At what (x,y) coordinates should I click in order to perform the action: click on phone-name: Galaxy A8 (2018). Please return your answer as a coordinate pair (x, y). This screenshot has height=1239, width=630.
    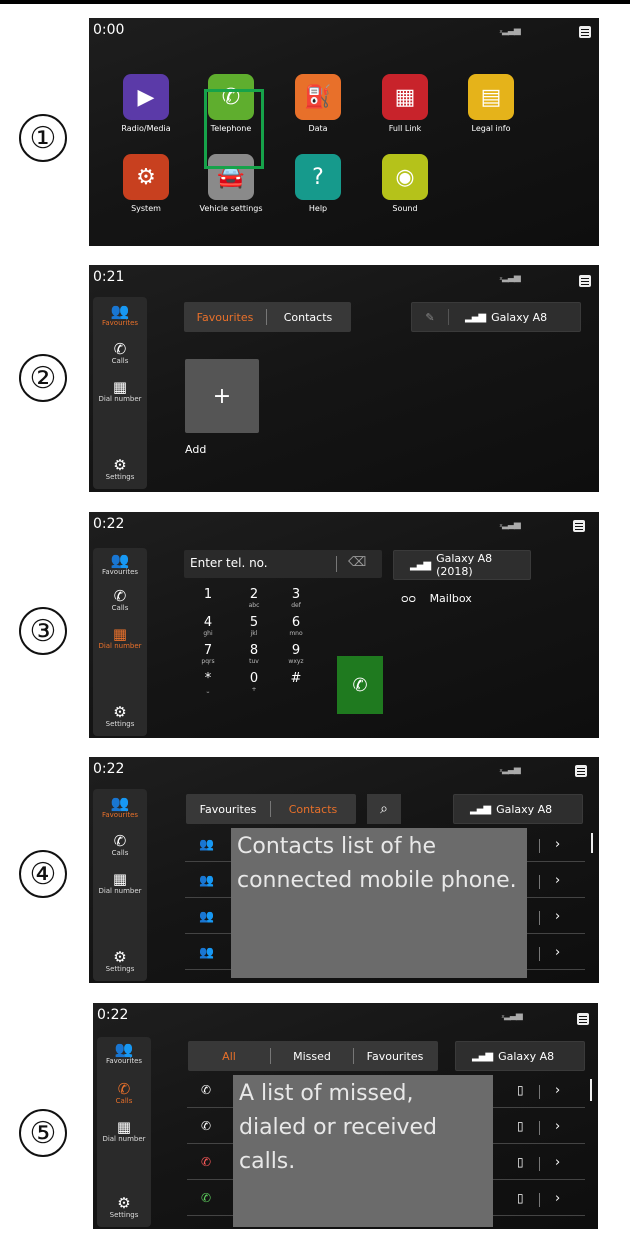
    Looking at the image, I should click on (464, 565).